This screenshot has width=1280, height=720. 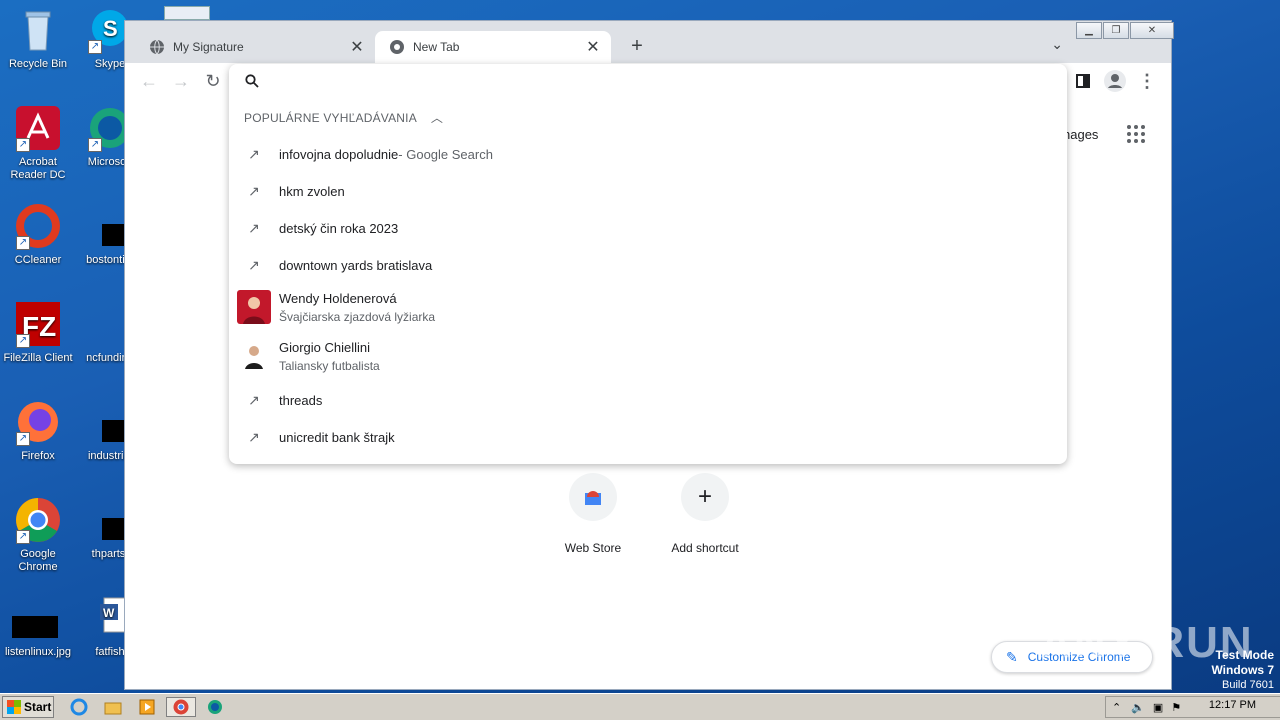 What do you see at coordinates (1232, 705) in the screenshot?
I see `clock: 12:17 PM` at bounding box center [1232, 705].